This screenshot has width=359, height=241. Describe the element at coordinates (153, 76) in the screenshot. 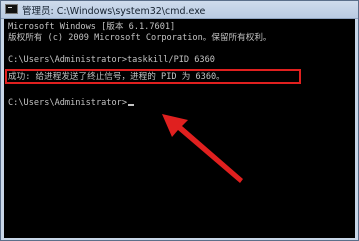

I see `highlight-box` at that location.